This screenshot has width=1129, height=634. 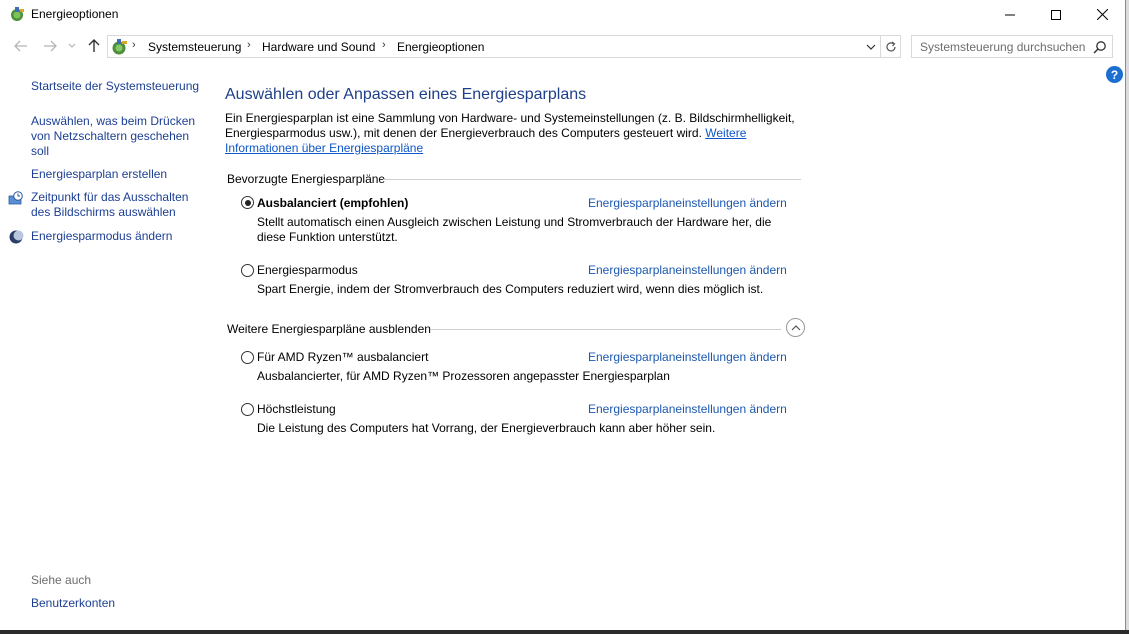 What do you see at coordinates (307, 270) in the screenshot?
I see `plan-name-energy-saver: Energiesparmodus` at bounding box center [307, 270].